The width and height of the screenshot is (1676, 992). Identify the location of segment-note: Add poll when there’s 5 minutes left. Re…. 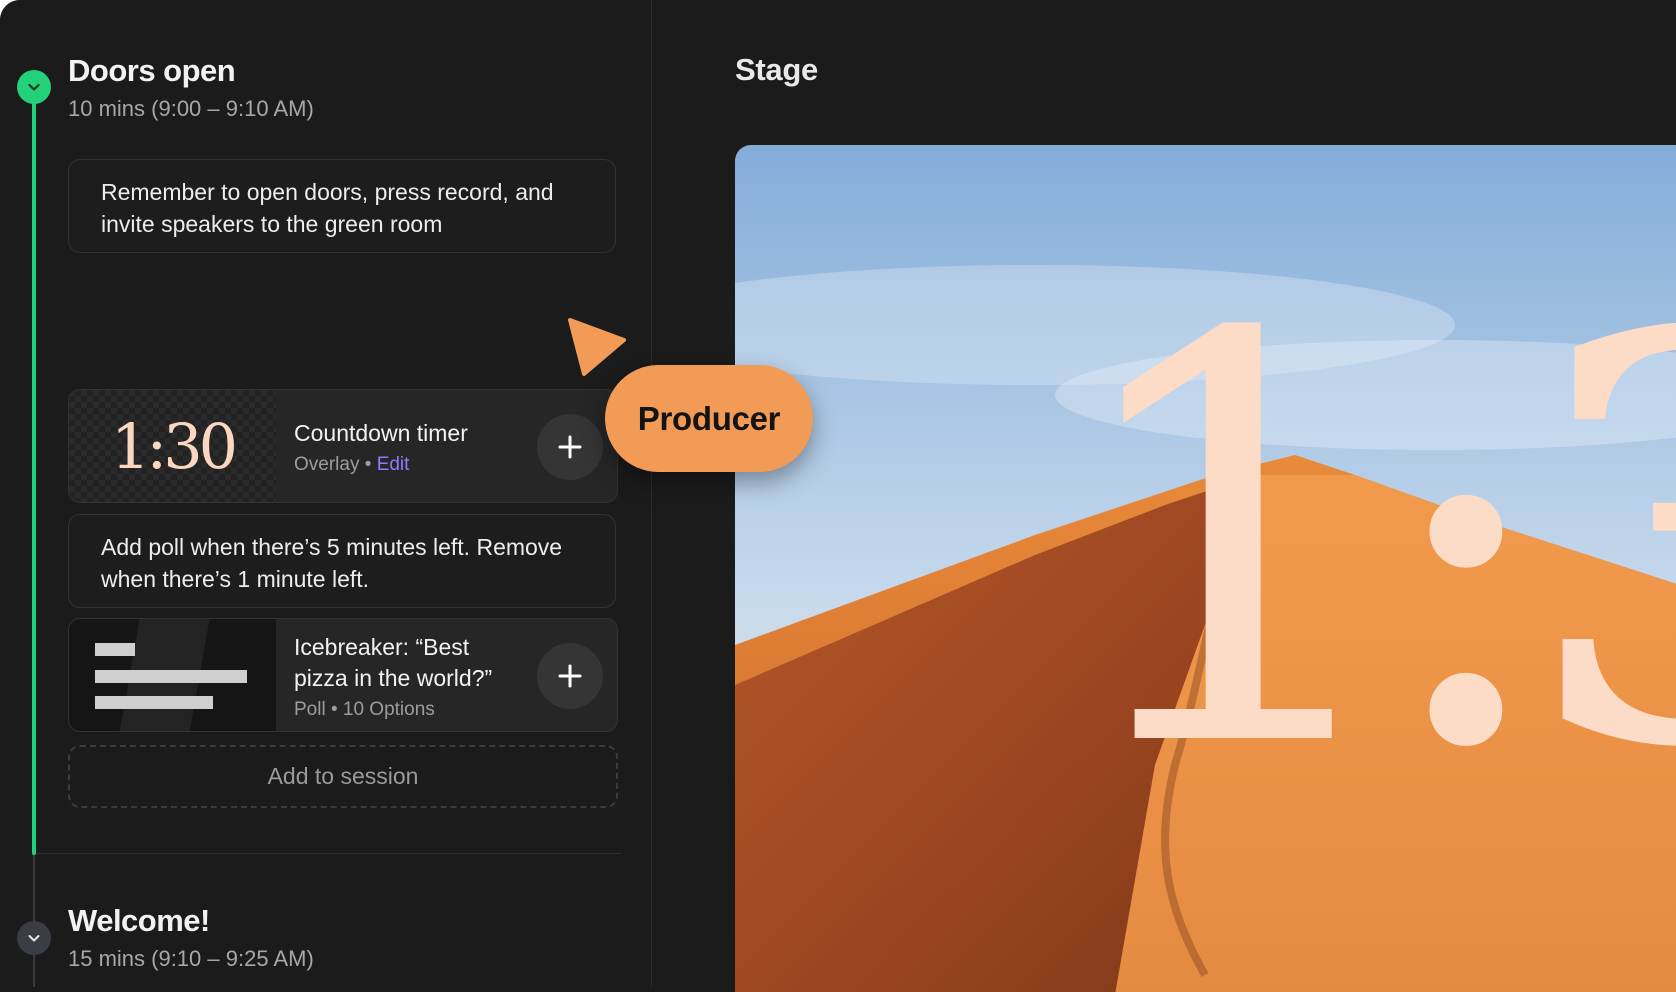
(342, 561).